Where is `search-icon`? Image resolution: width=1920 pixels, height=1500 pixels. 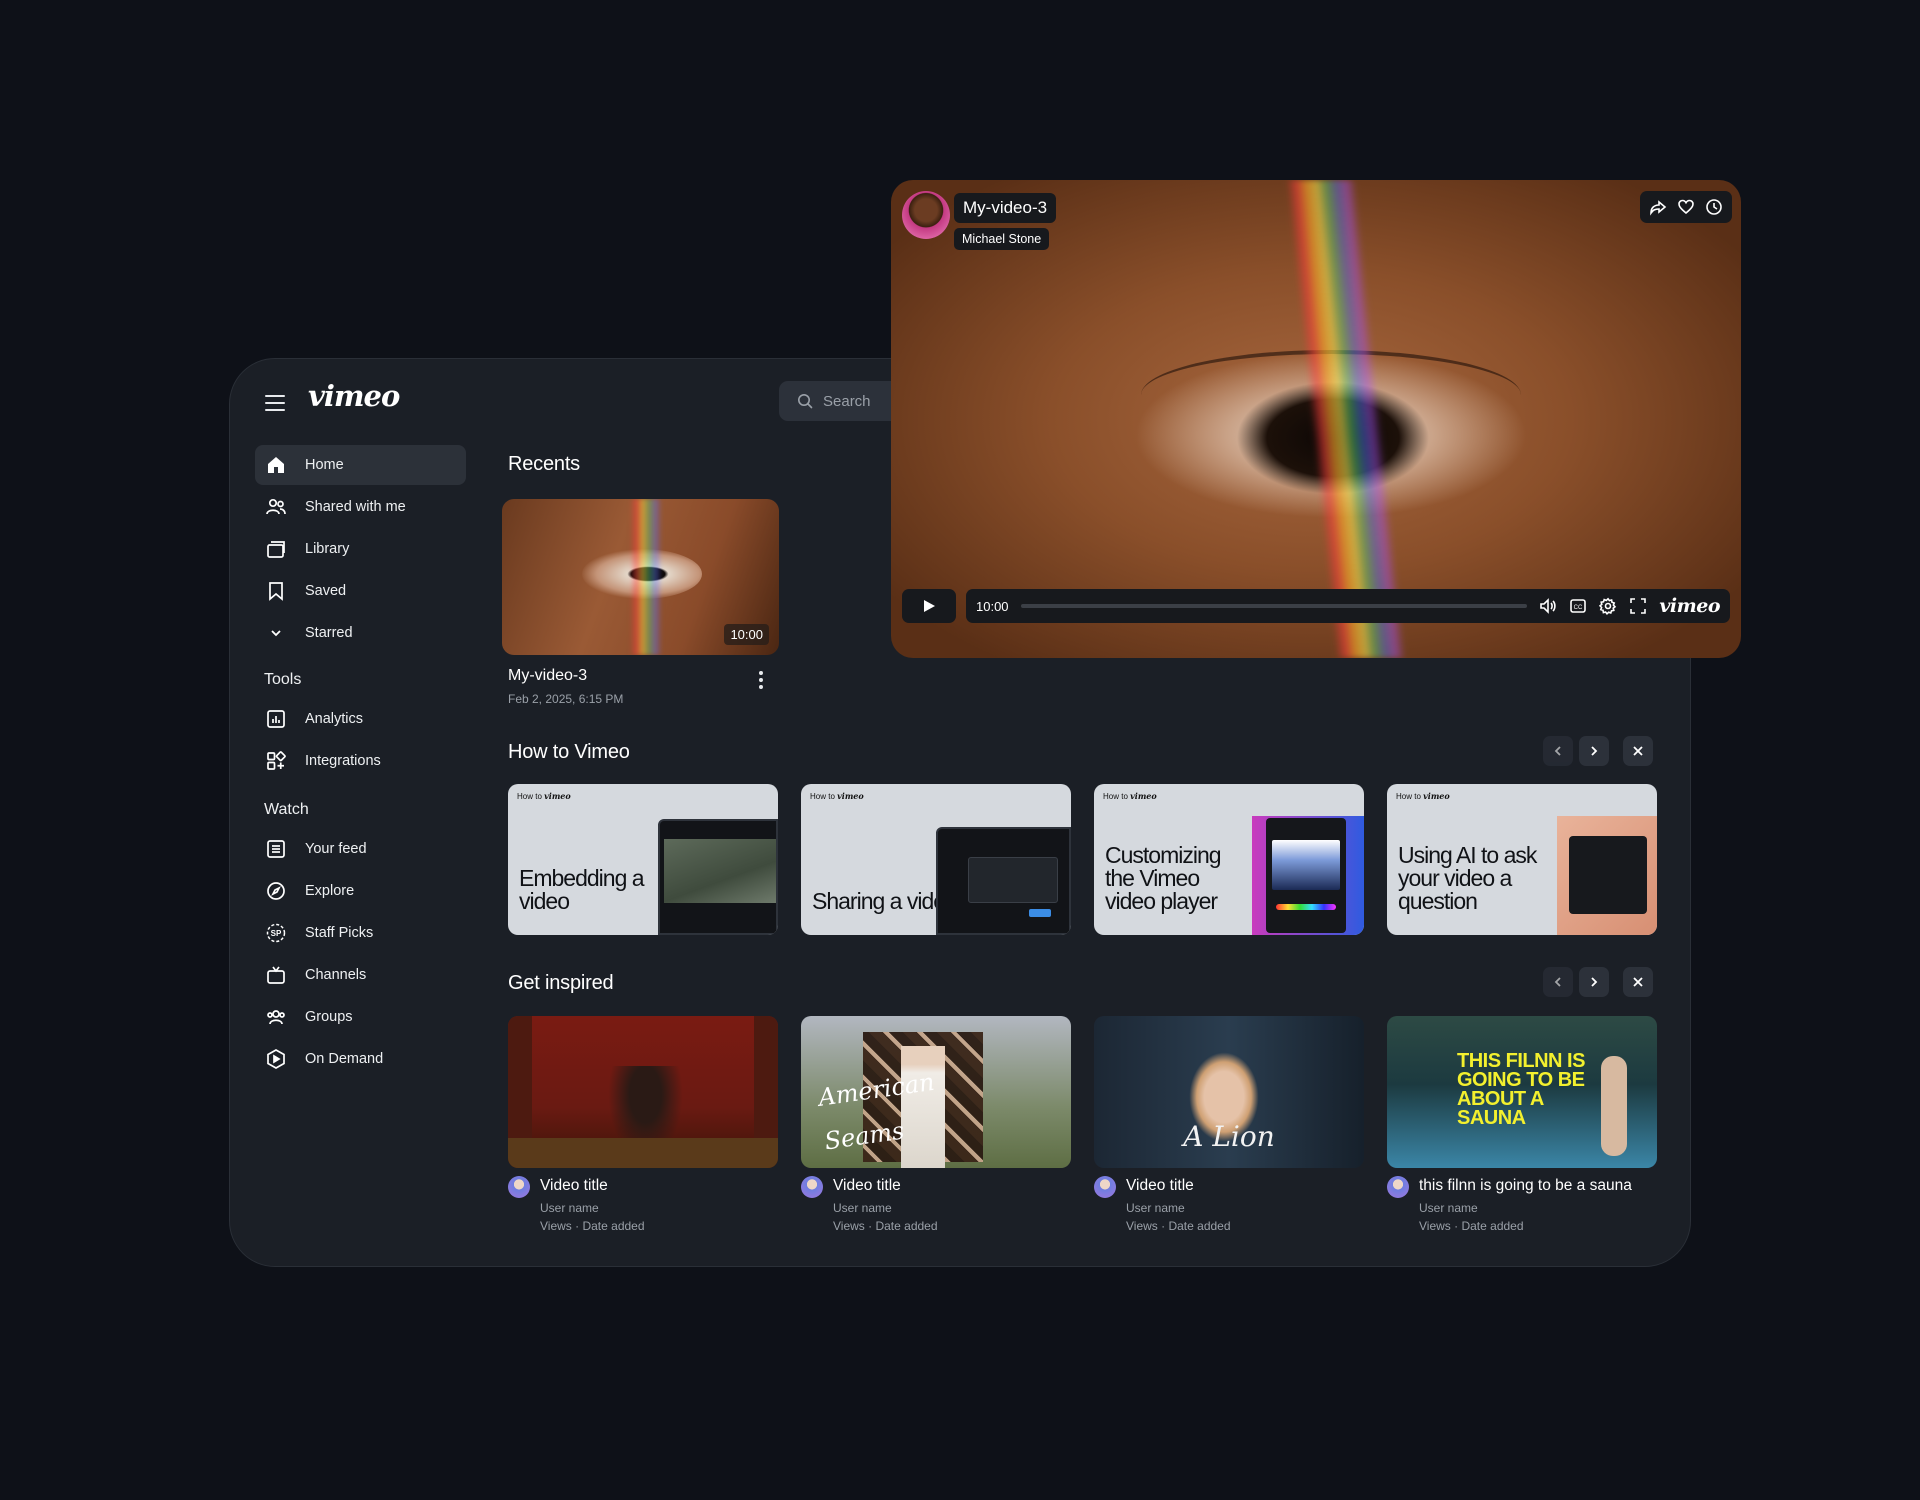 search-icon is located at coordinates (805, 401).